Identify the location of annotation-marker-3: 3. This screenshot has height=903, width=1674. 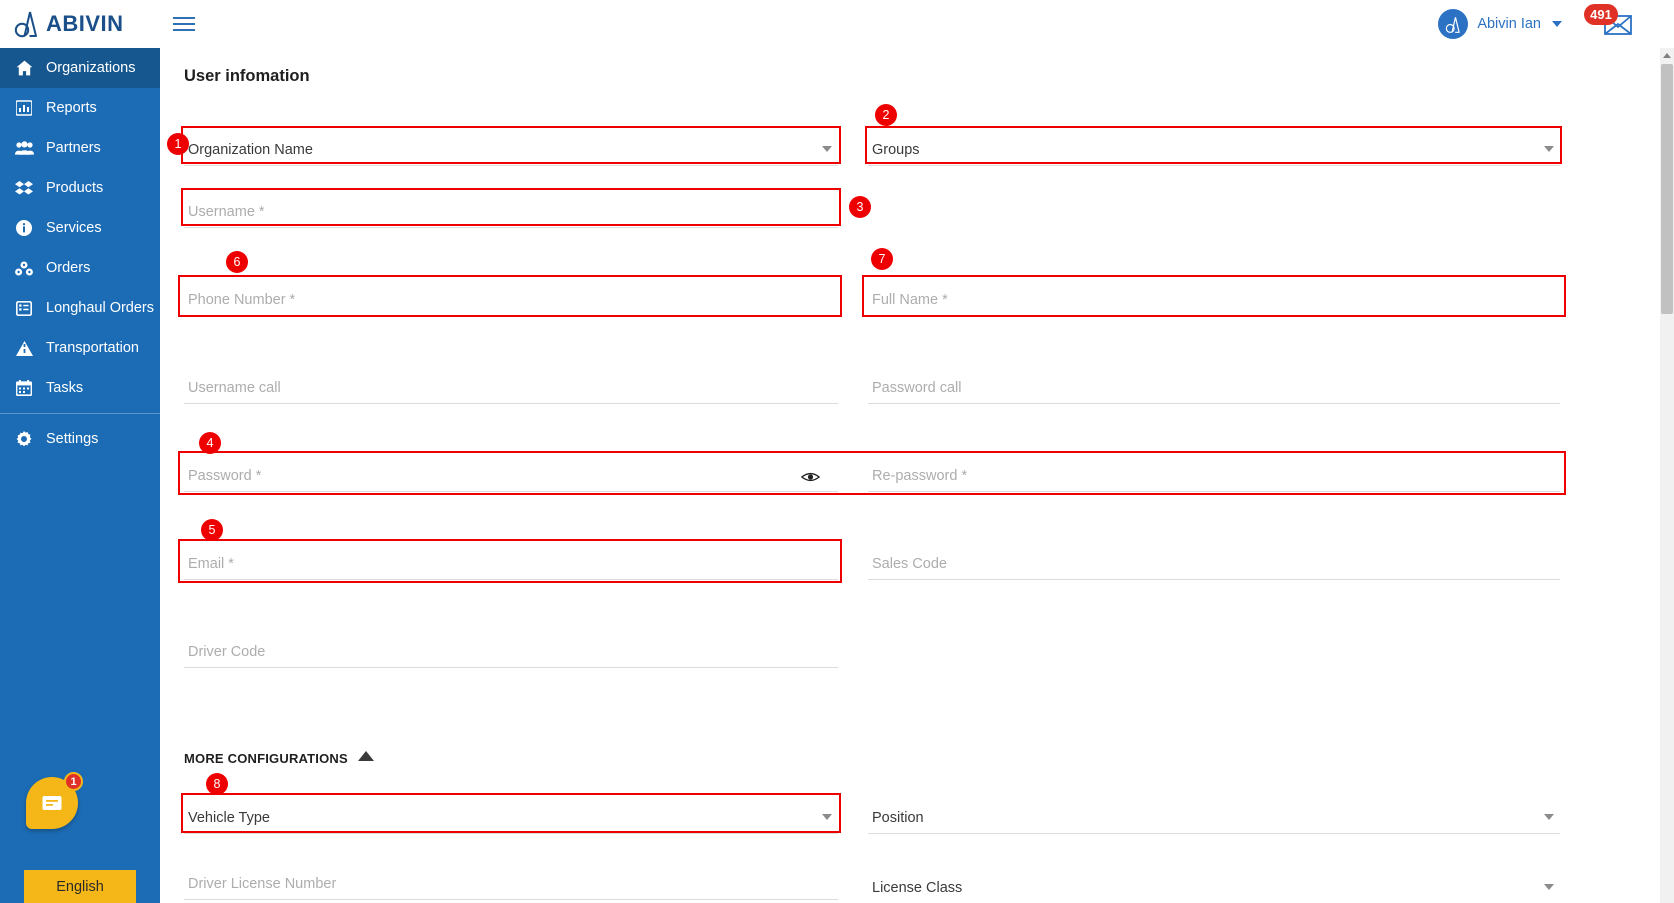
(860, 207).